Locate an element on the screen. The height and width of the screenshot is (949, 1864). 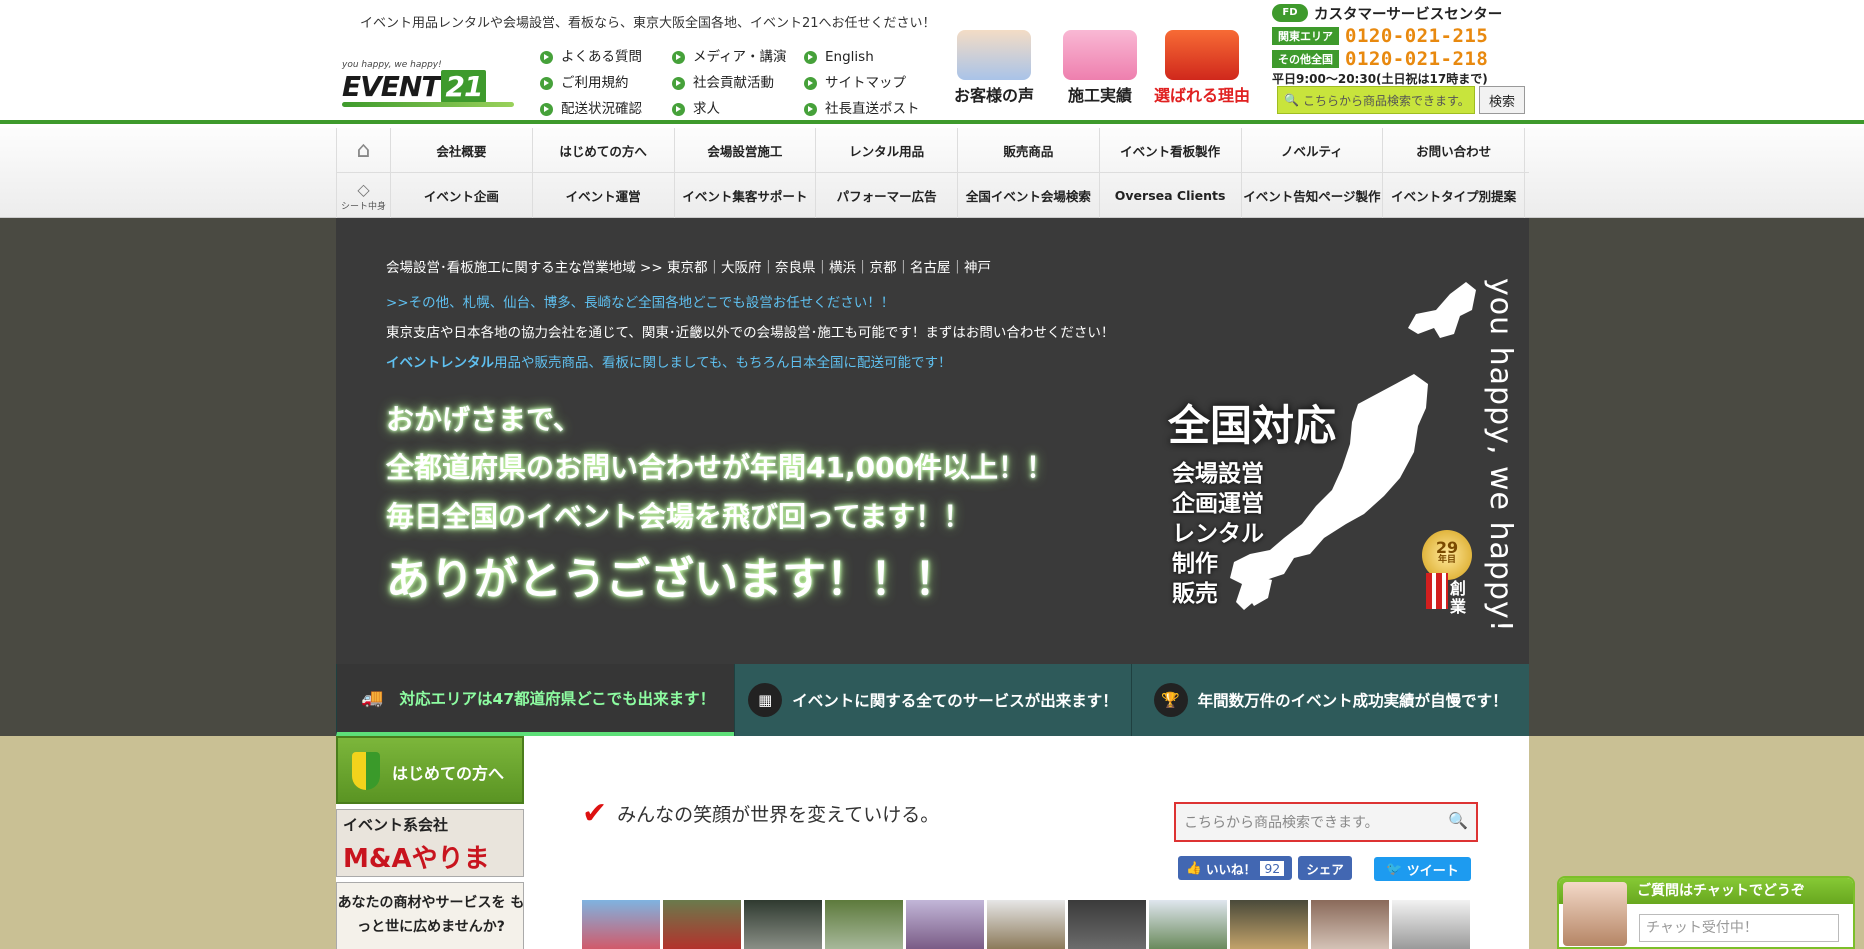
tweet-button: 🐦 ツイート is located at coordinates (1422, 869).